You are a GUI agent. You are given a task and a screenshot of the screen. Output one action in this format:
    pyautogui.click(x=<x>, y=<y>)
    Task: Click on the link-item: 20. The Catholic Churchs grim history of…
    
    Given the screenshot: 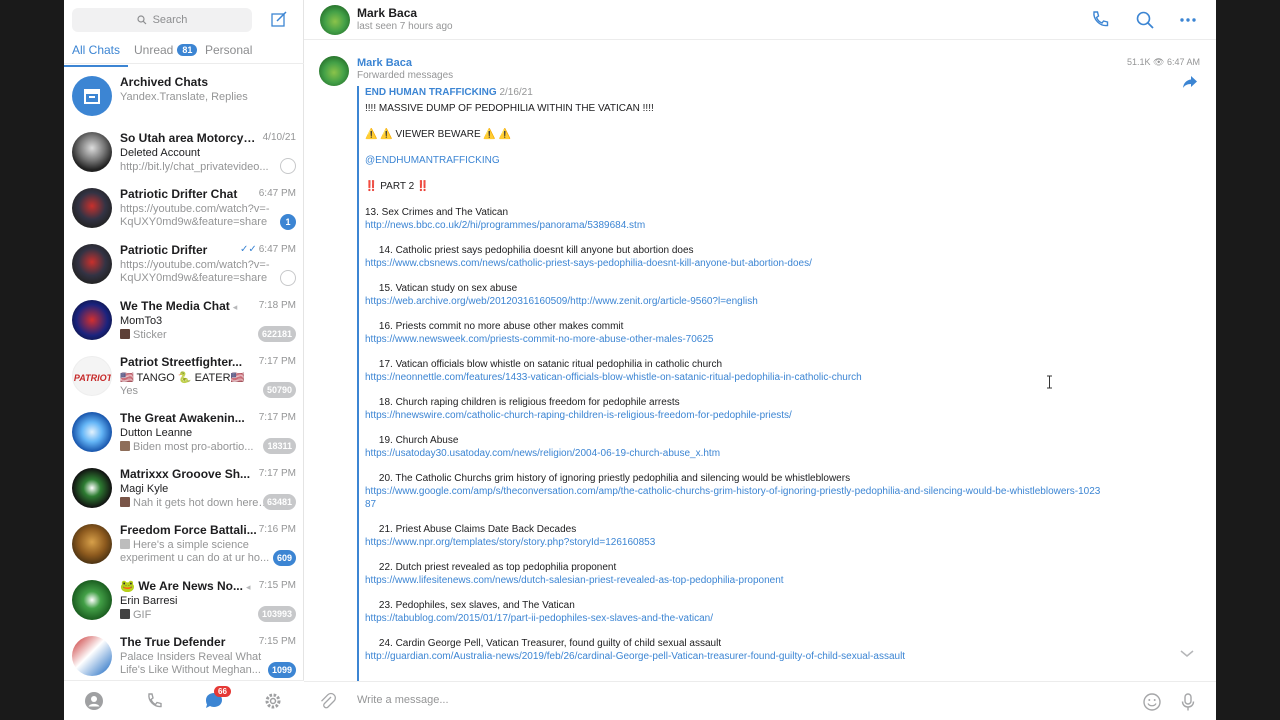 What is the action you would take?
    pyautogui.click(x=735, y=491)
    